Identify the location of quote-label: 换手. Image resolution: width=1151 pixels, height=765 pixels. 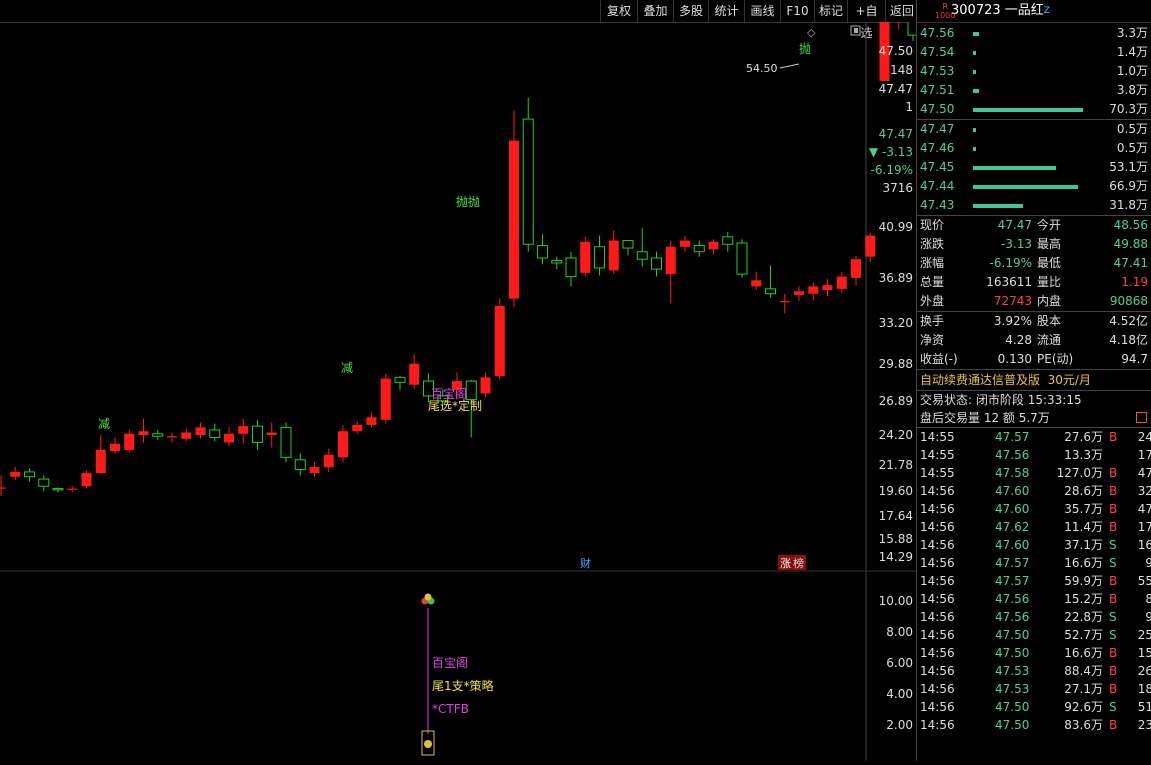
(932, 321).